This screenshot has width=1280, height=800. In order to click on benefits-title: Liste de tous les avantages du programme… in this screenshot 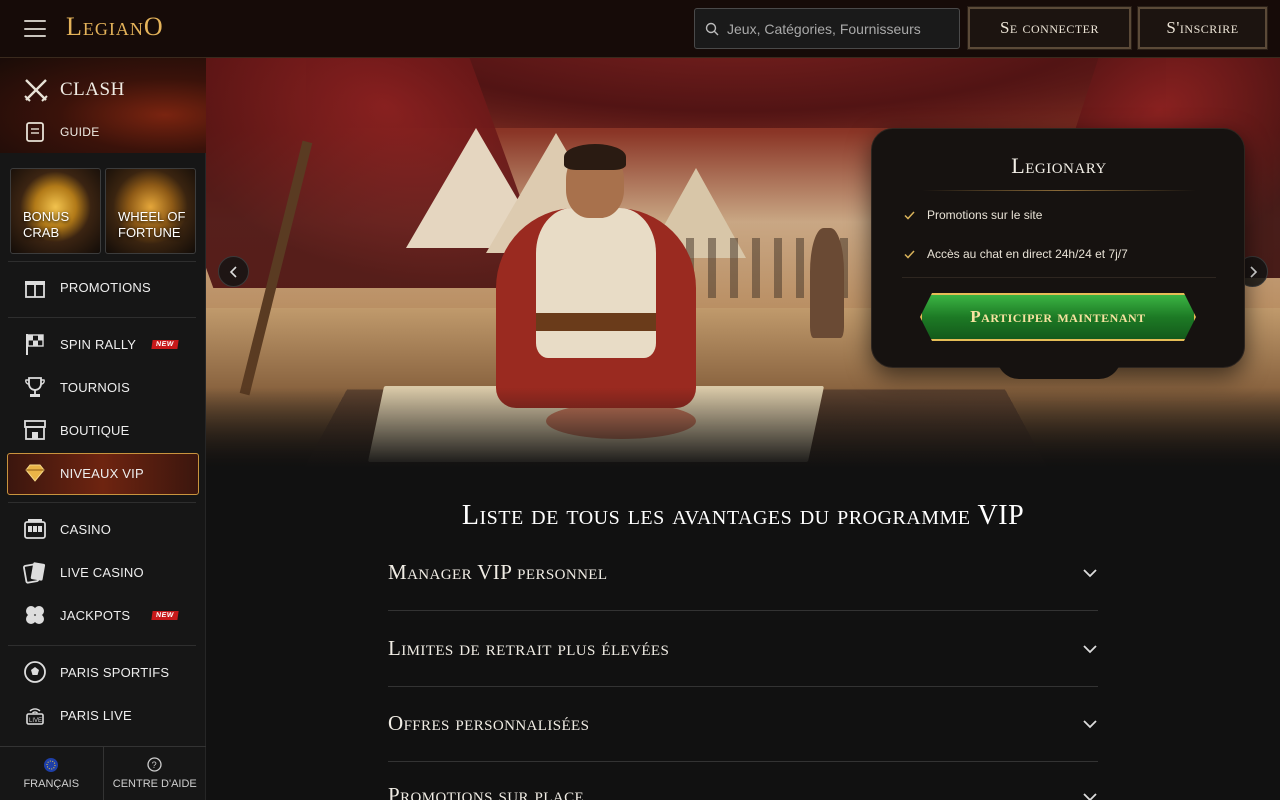, I will do `click(743, 515)`.